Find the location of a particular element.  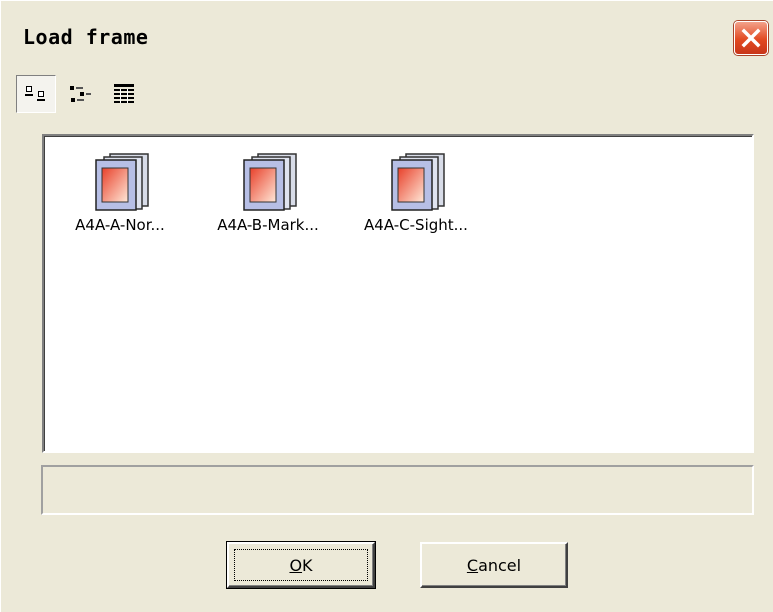

cancel-button: Cancel is located at coordinates (494, 565).